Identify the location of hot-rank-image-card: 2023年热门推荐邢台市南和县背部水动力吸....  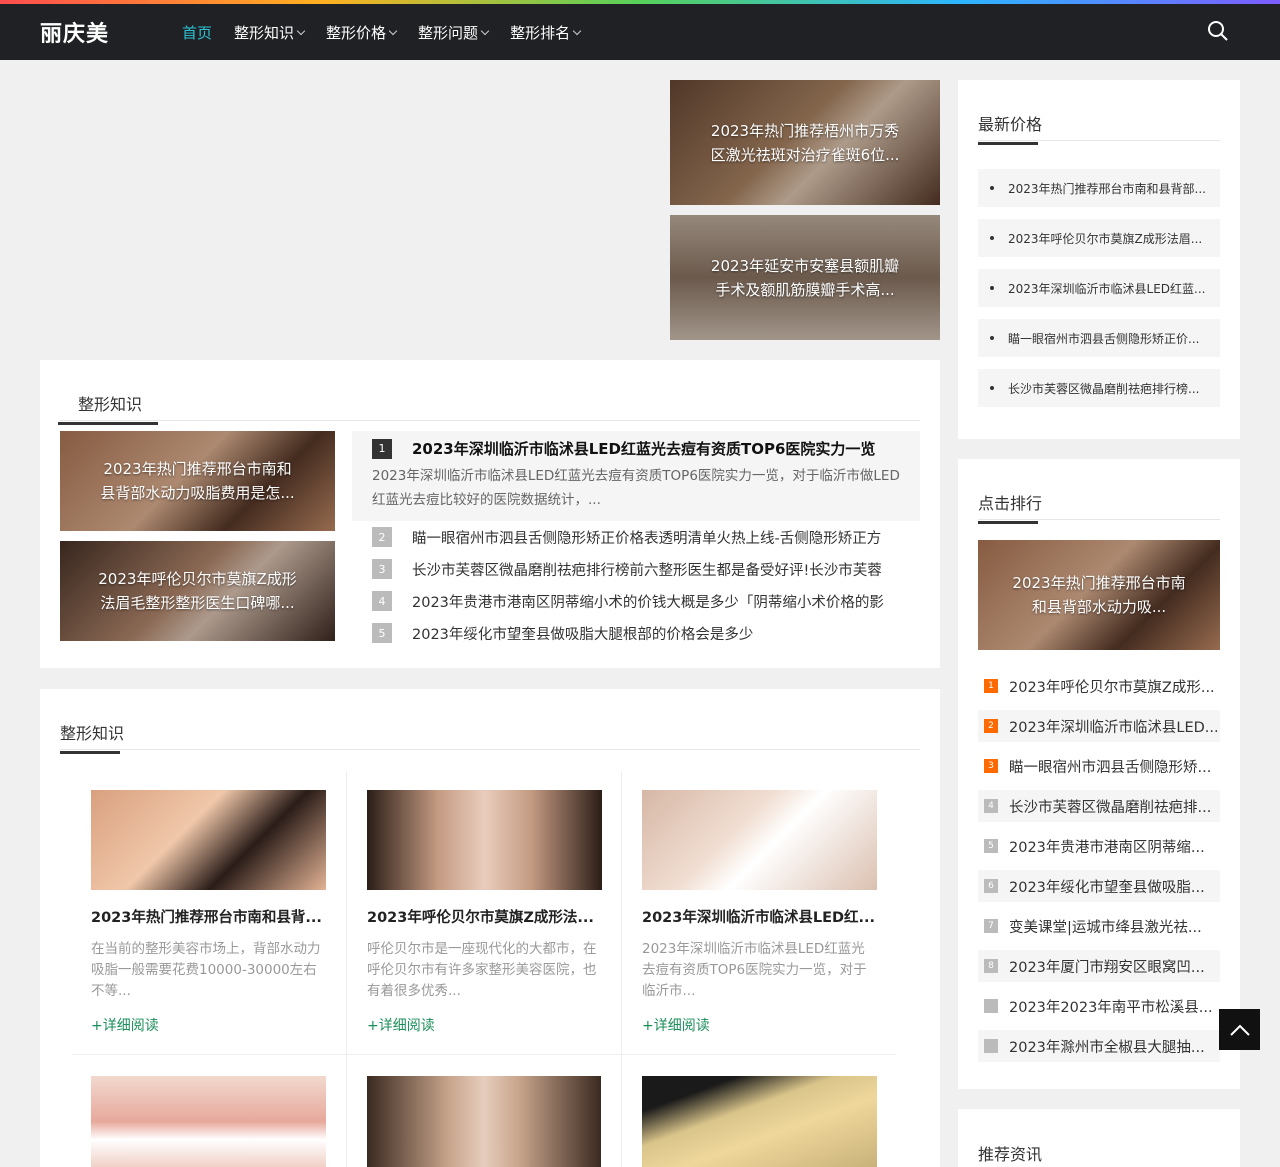
(1099, 595).